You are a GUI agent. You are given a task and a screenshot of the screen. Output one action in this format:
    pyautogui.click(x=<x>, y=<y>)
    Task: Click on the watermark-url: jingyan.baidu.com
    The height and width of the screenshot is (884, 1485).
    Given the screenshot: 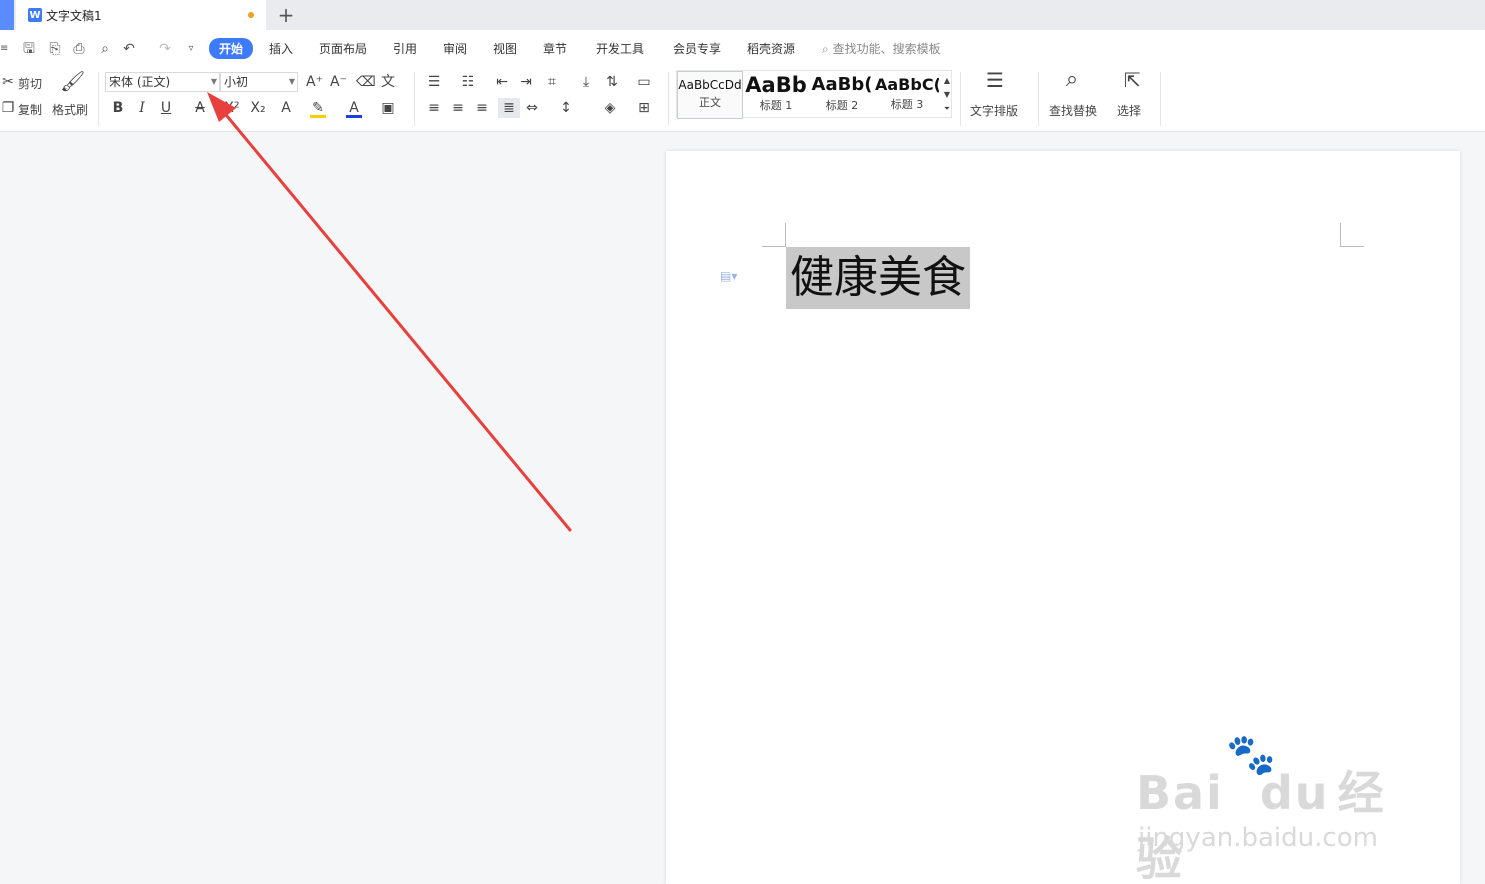 What is the action you would take?
    pyautogui.click(x=1258, y=838)
    